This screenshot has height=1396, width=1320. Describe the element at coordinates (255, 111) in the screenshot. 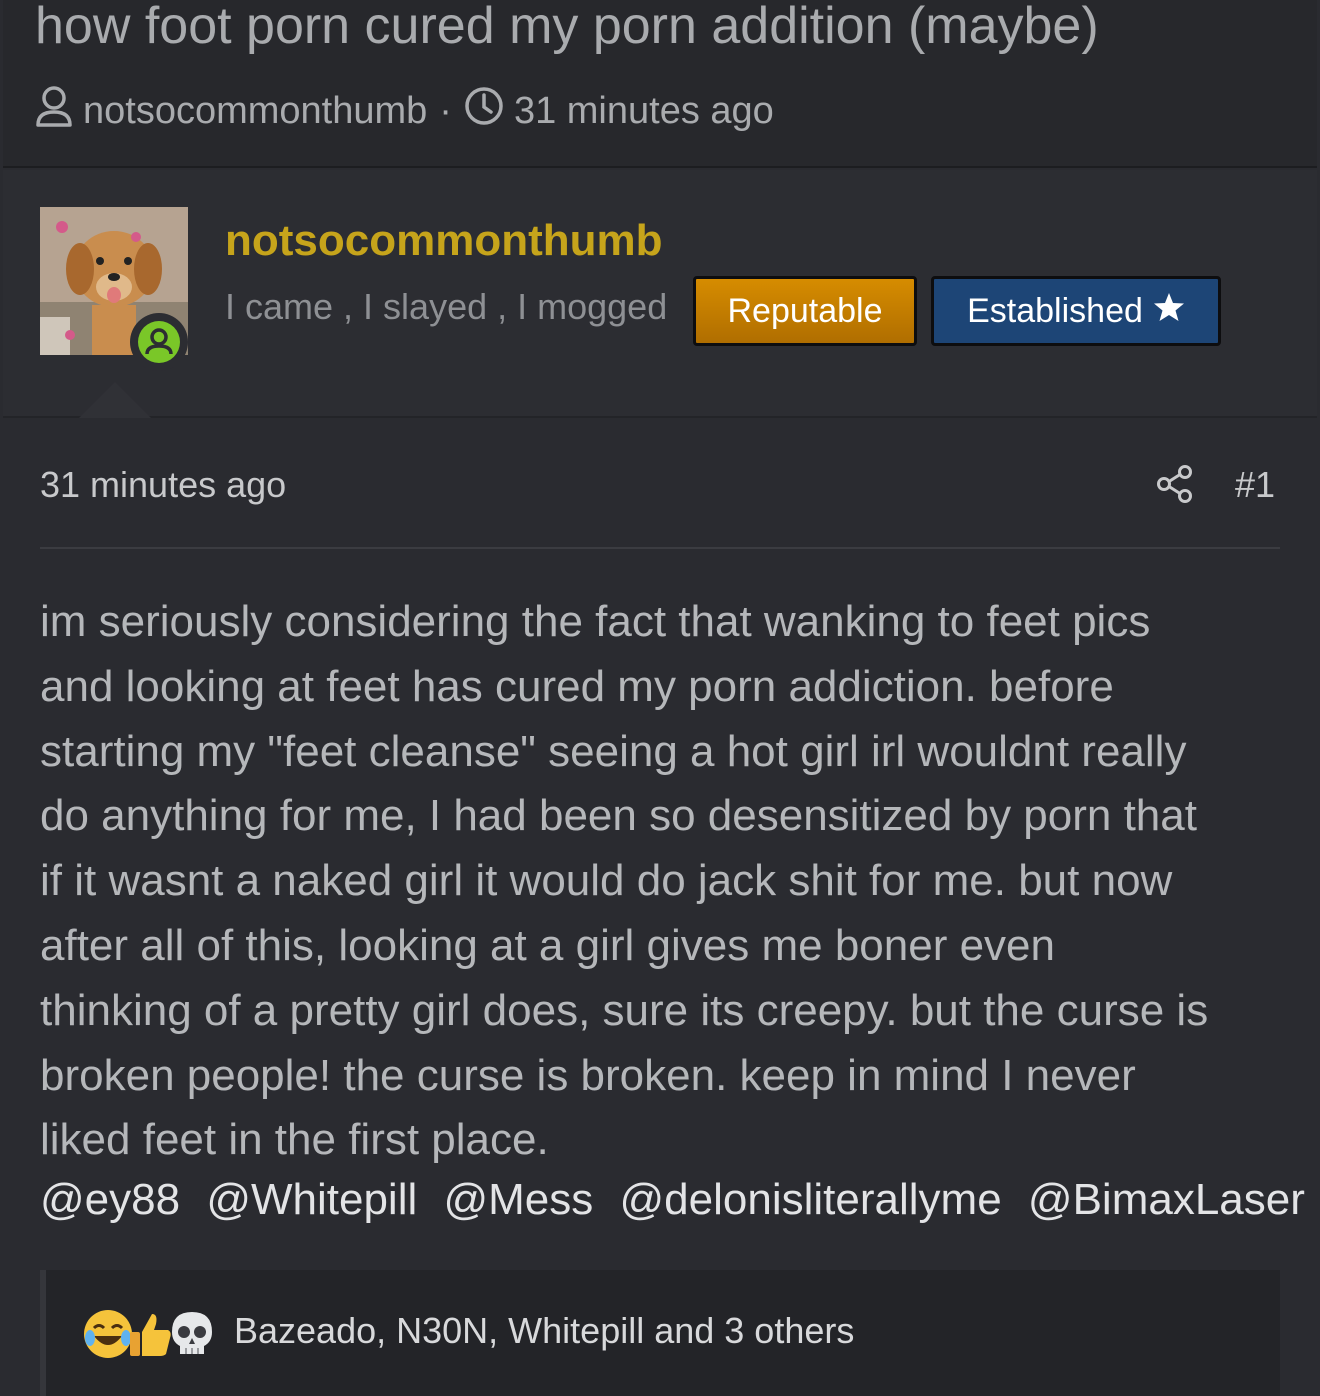

I see `thread-author-link: notsocommonthumb` at that location.